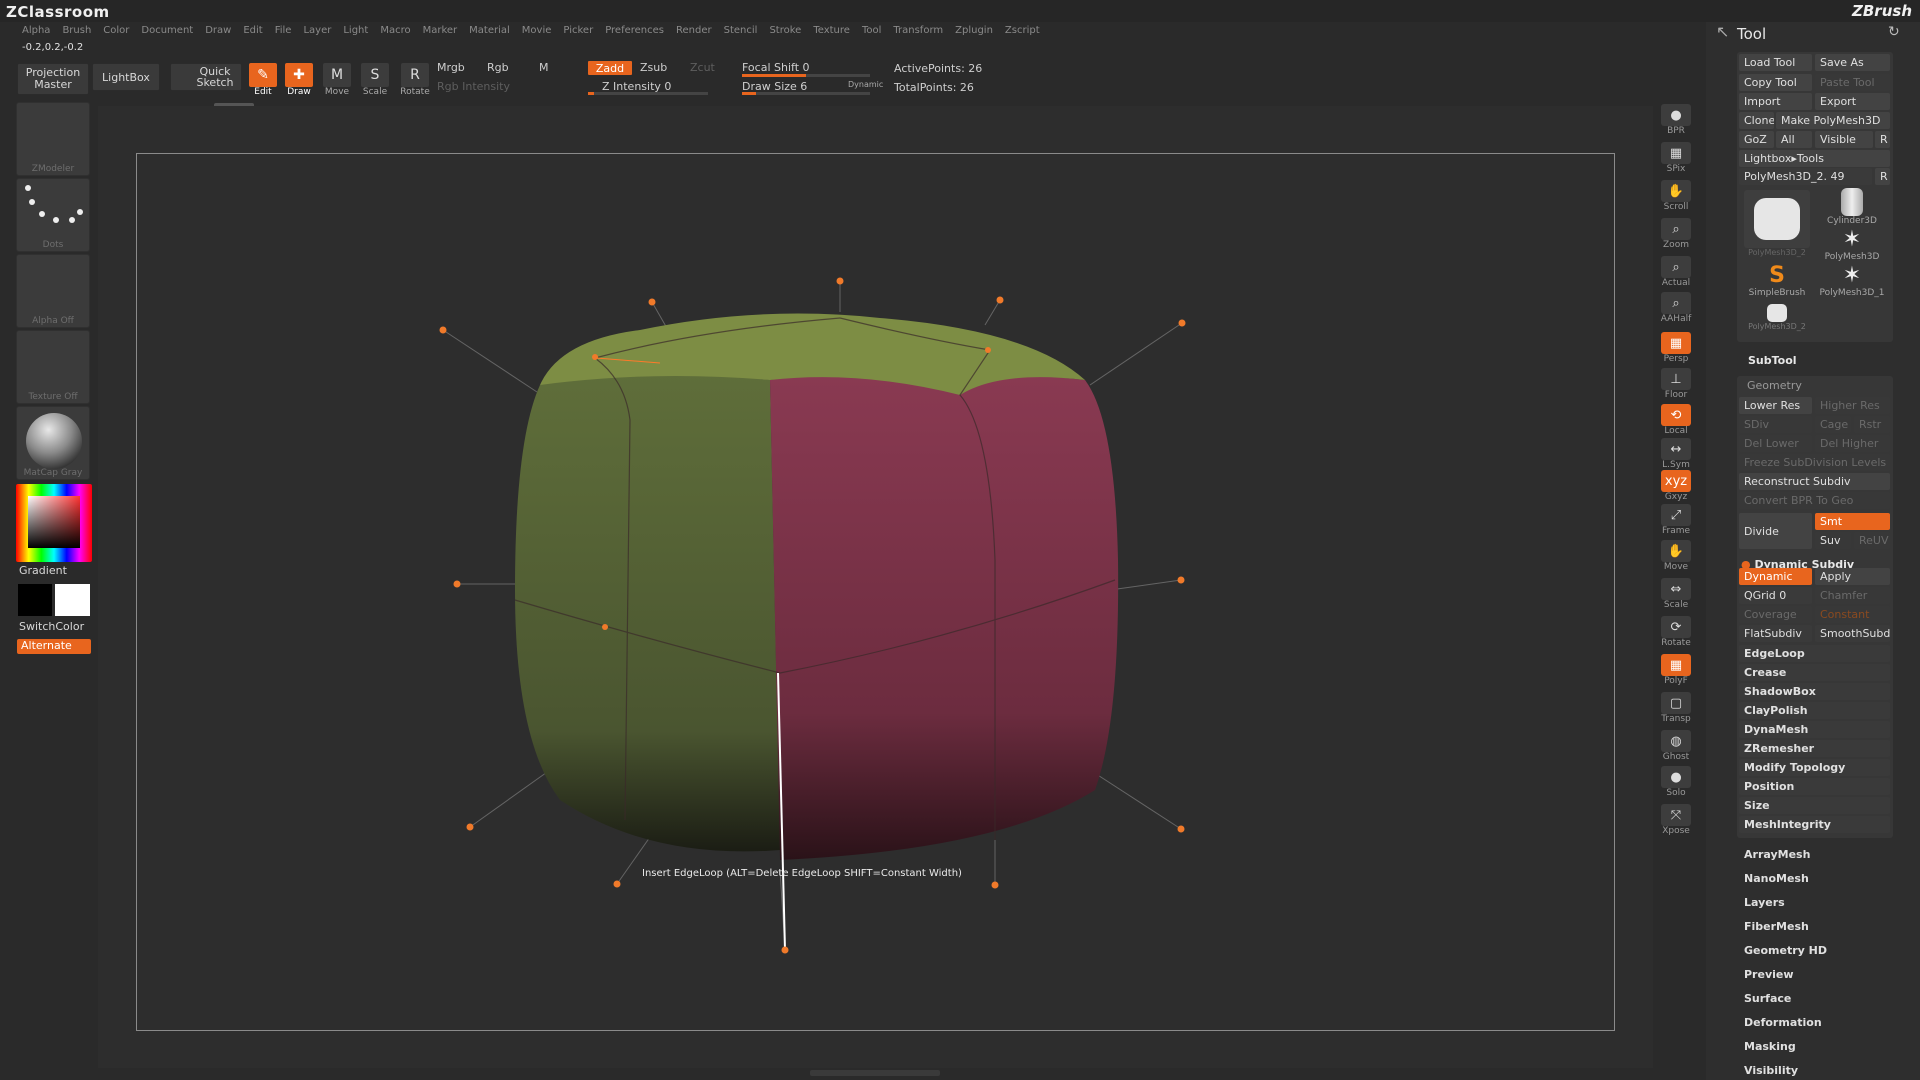  Describe the element at coordinates (1814, 653) in the screenshot. I see `geometry-edgeloop-menu: EdgeLoop` at that location.